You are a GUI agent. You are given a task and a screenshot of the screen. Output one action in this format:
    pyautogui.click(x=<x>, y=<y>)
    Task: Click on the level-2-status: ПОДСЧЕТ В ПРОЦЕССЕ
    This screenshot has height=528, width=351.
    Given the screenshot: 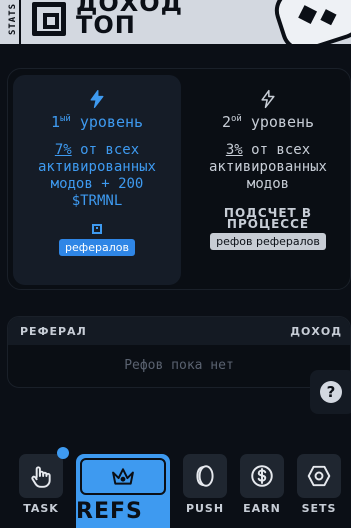 What is the action you would take?
    pyautogui.click(x=268, y=218)
    